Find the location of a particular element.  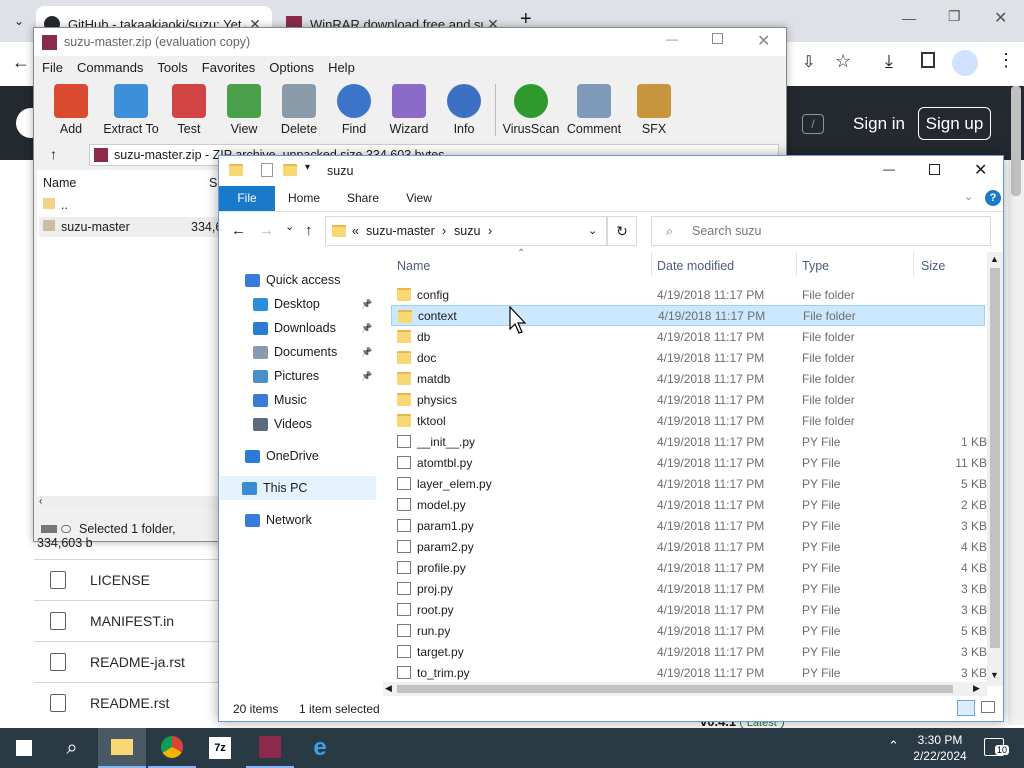

virusscan-button: VirusScan is located at coordinates (531, 110).